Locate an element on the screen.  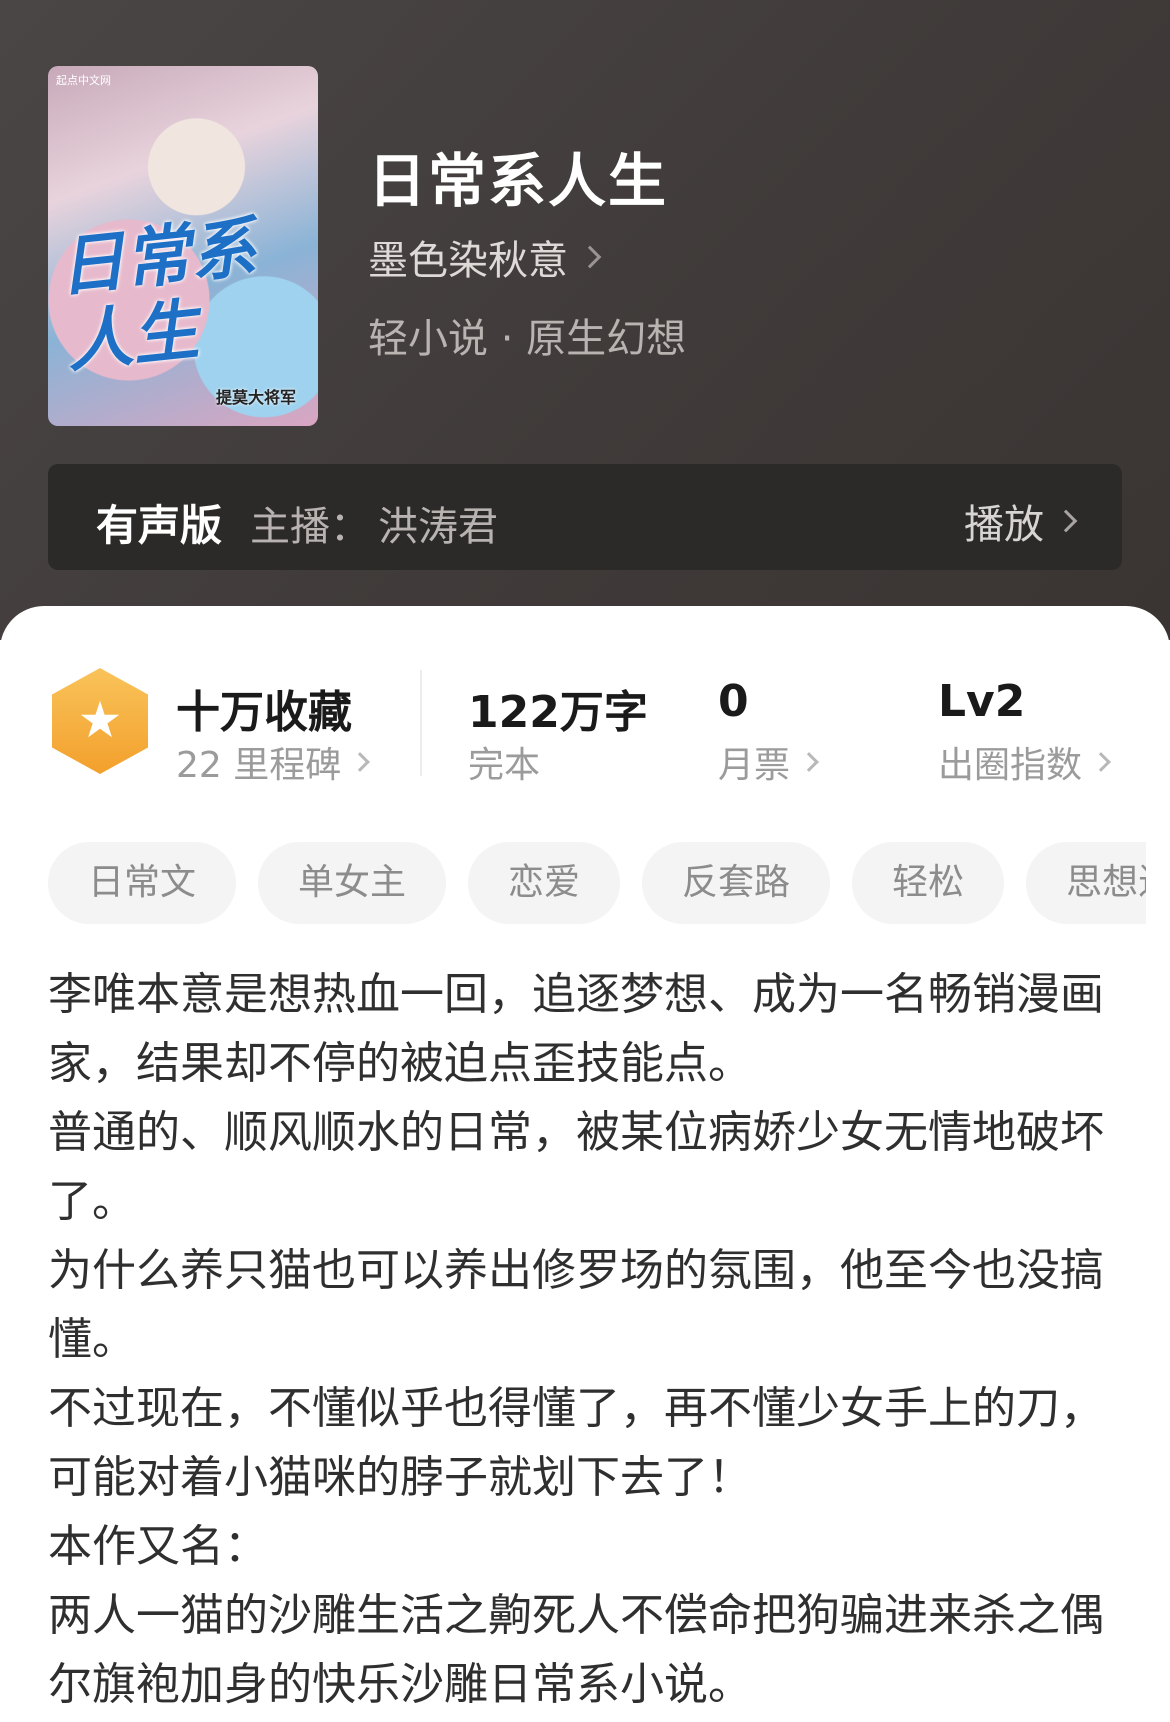
book-title: 日常系人生 is located at coordinates (518, 181).